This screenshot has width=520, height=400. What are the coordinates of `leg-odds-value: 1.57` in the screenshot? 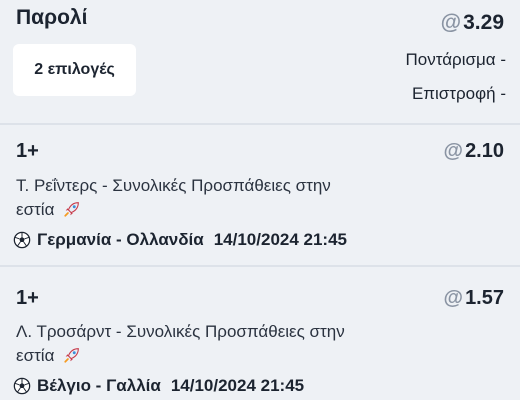 It's located at (484, 298).